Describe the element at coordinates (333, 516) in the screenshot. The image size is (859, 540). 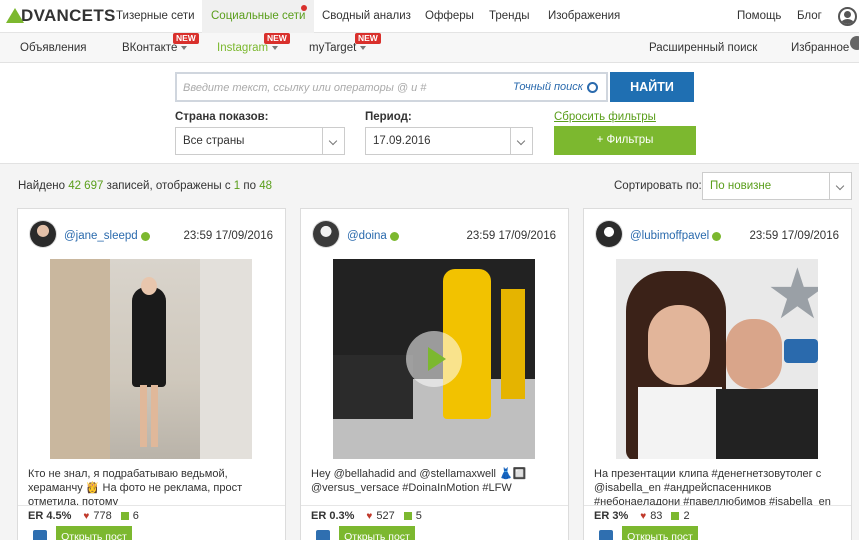
I see `engagement-rate: ER 0.3%` at that location.